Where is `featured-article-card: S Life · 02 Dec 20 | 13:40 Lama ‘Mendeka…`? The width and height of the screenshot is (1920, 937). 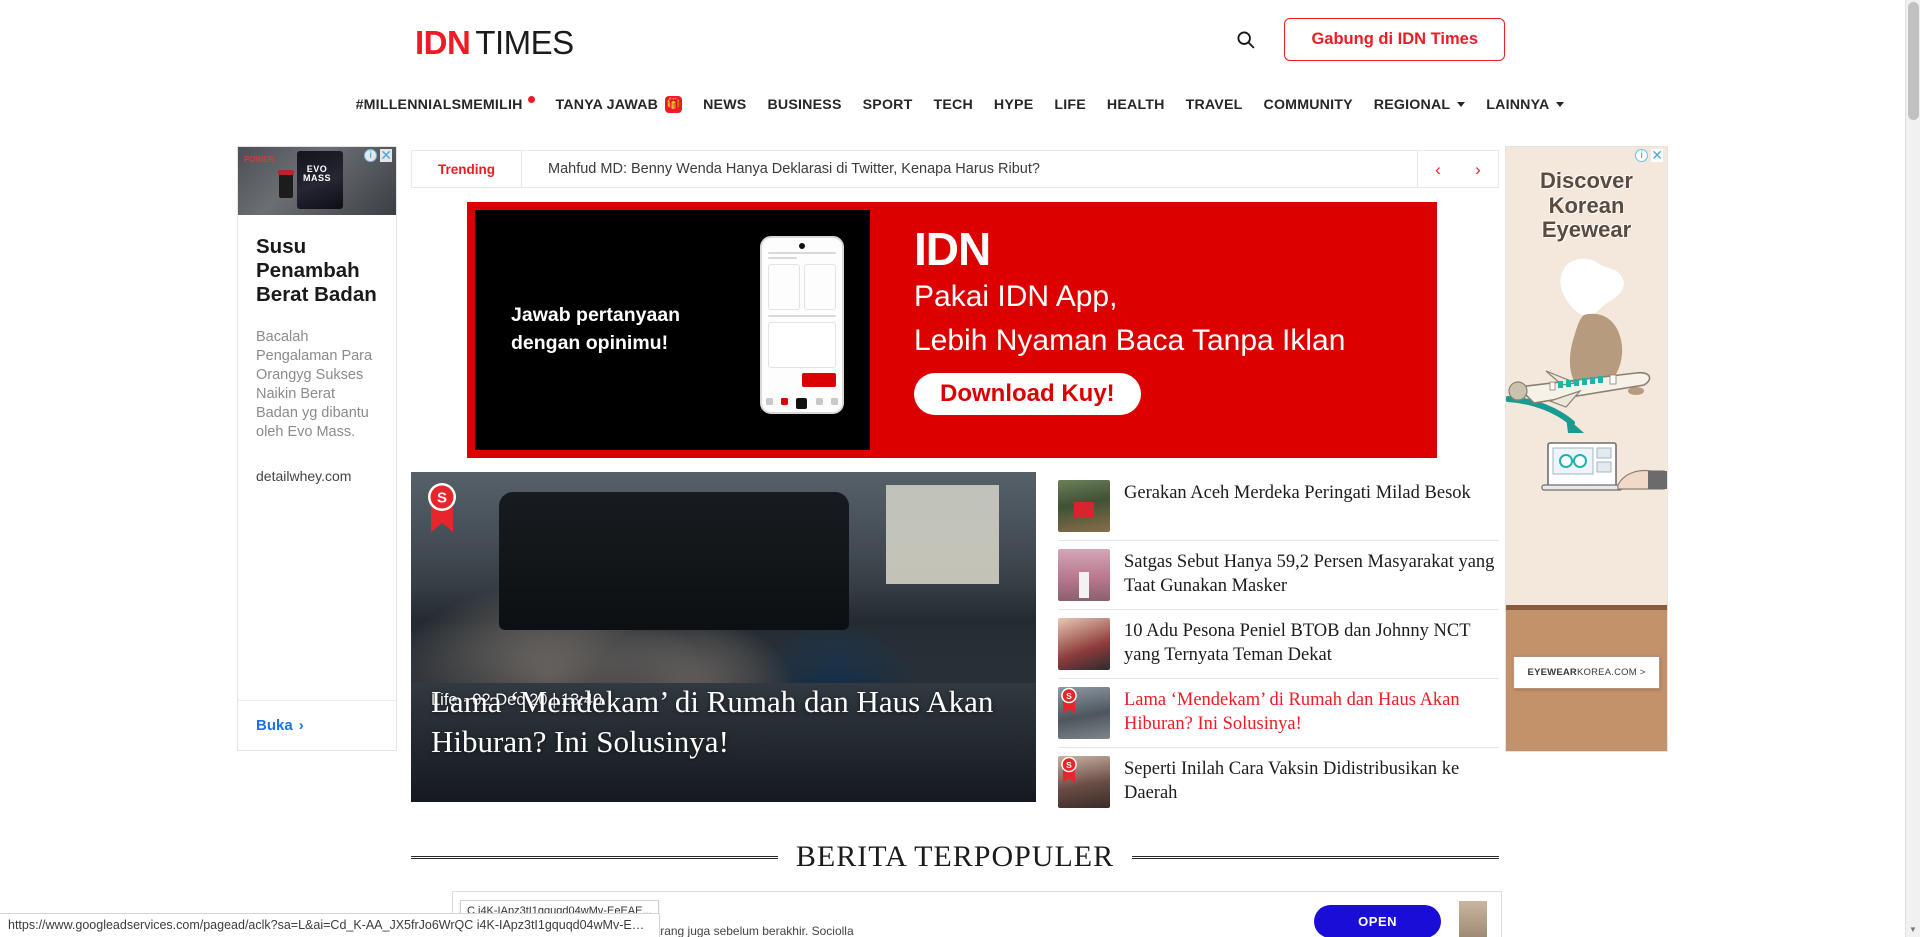
featured-article-card: S Life · 02 Dec 20 | 13:40 Lama ‘Mendeka… is located at coordinates (723, 637).